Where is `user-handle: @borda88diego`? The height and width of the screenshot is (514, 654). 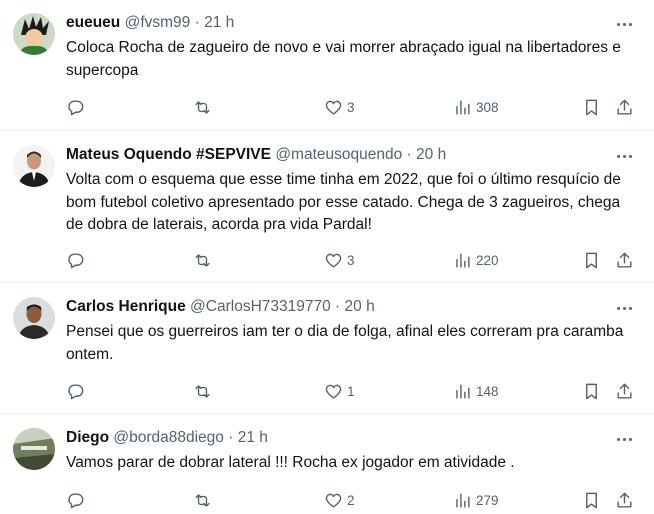
user-handle: @borda88diego is located at coordinates (168, 437).